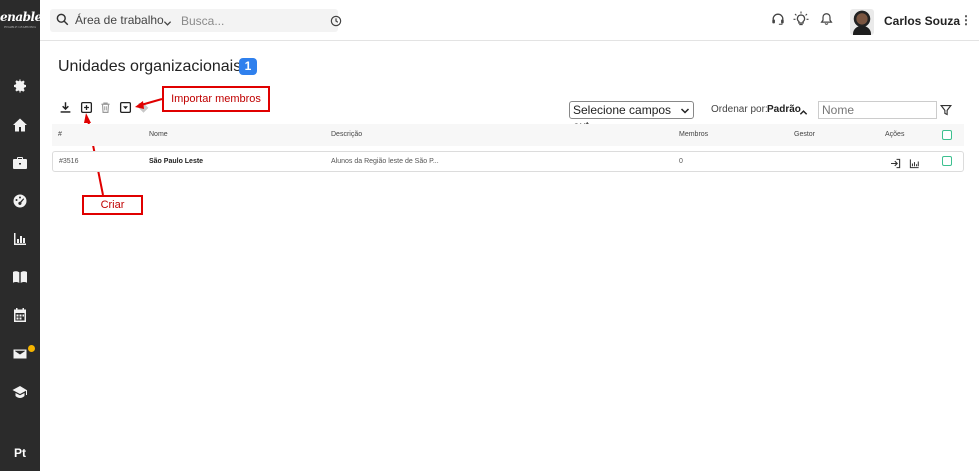  What do you see at coordinates (20, 125) in the screenshot?
I see `home-icon` at bounding box center [20, 125].